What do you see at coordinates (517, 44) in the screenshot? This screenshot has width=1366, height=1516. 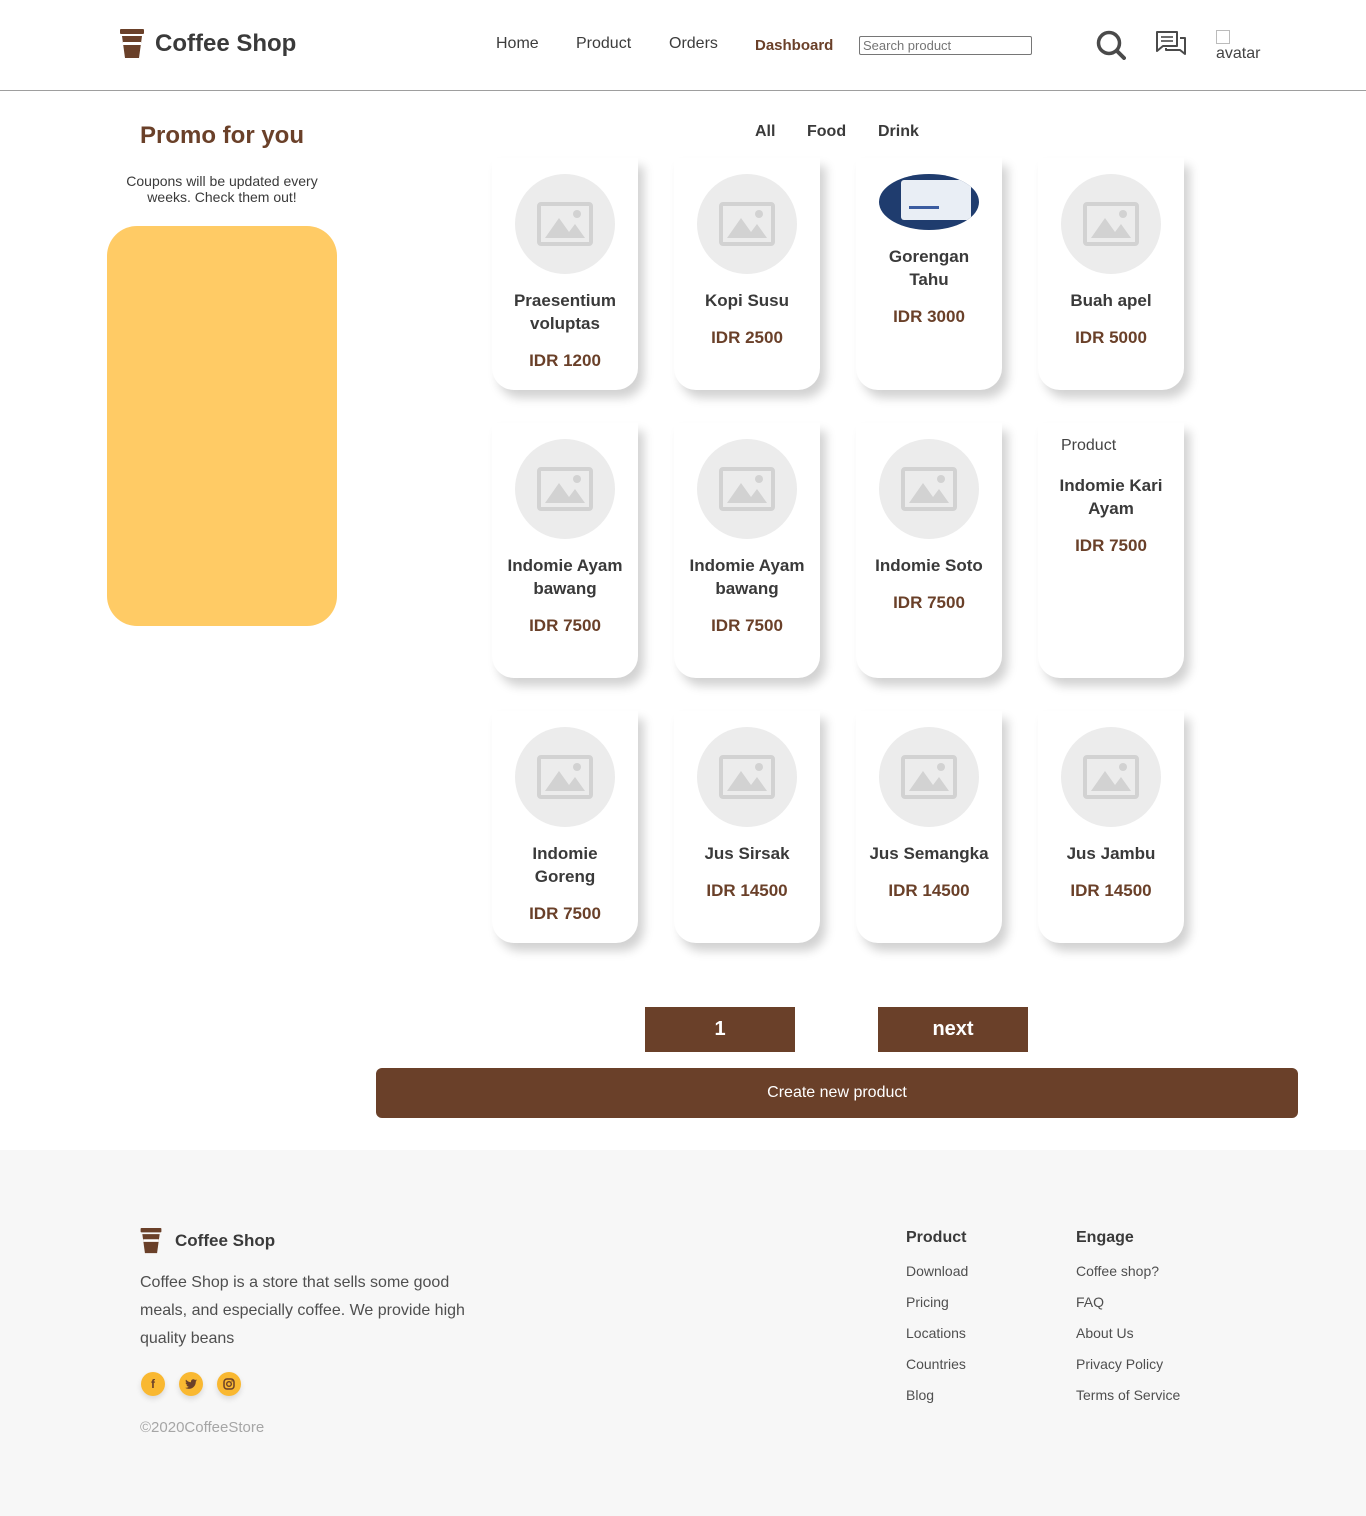 I see `nav-home: Home` at bounding box center [517, 44].